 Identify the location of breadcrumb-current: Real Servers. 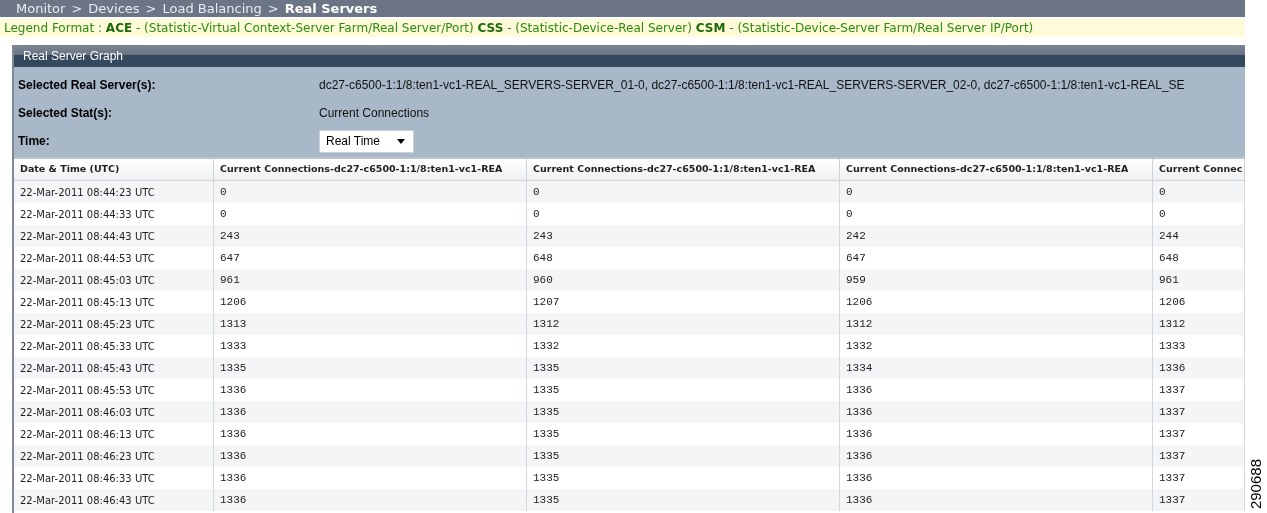
(331, 8).